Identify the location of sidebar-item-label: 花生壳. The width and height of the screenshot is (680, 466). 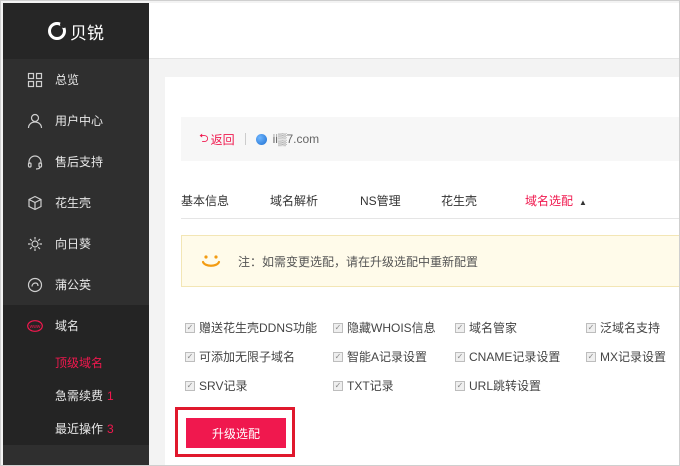
(73, 203).